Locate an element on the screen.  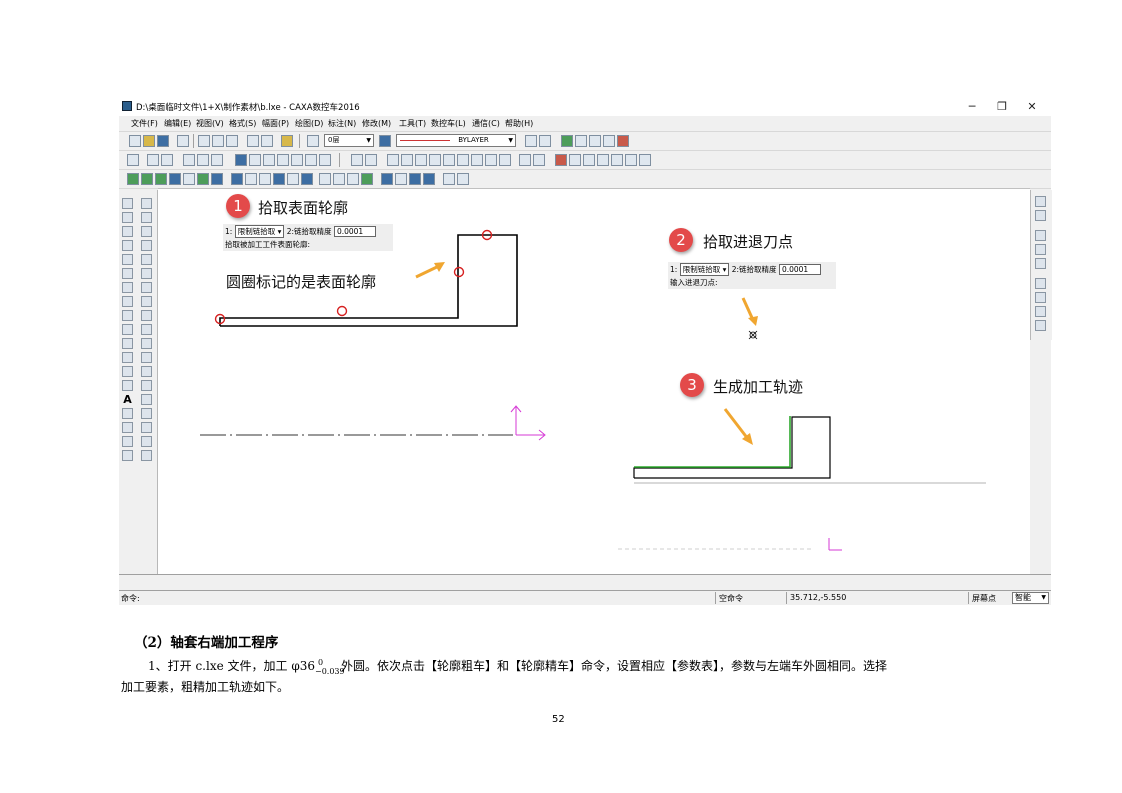
leader-icon is located at coordinates (407, 160).